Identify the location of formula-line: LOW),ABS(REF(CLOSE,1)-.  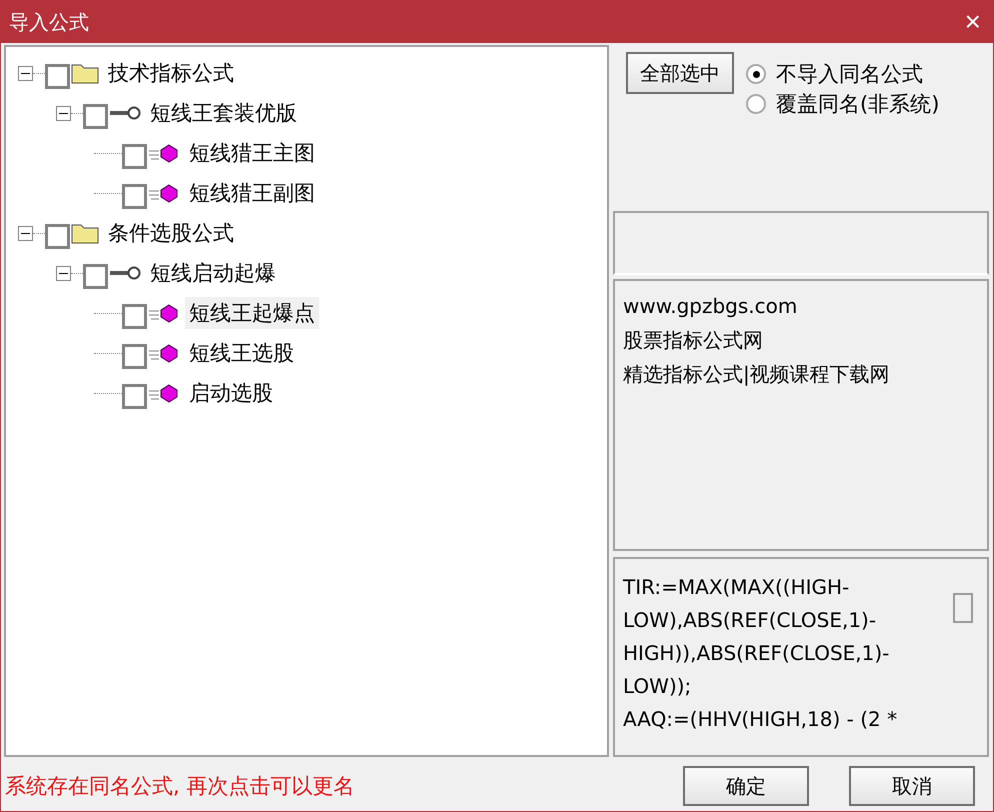
(750, 620).